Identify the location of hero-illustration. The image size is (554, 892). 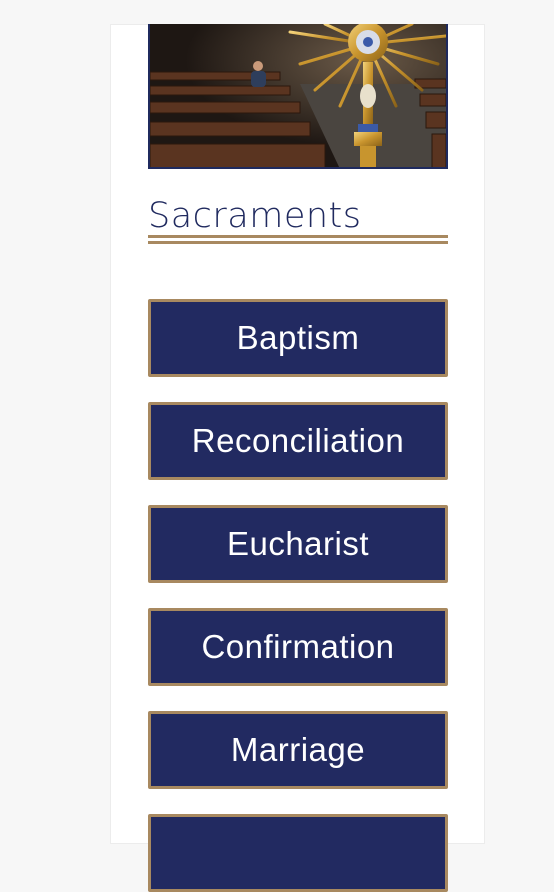
(298, 95).